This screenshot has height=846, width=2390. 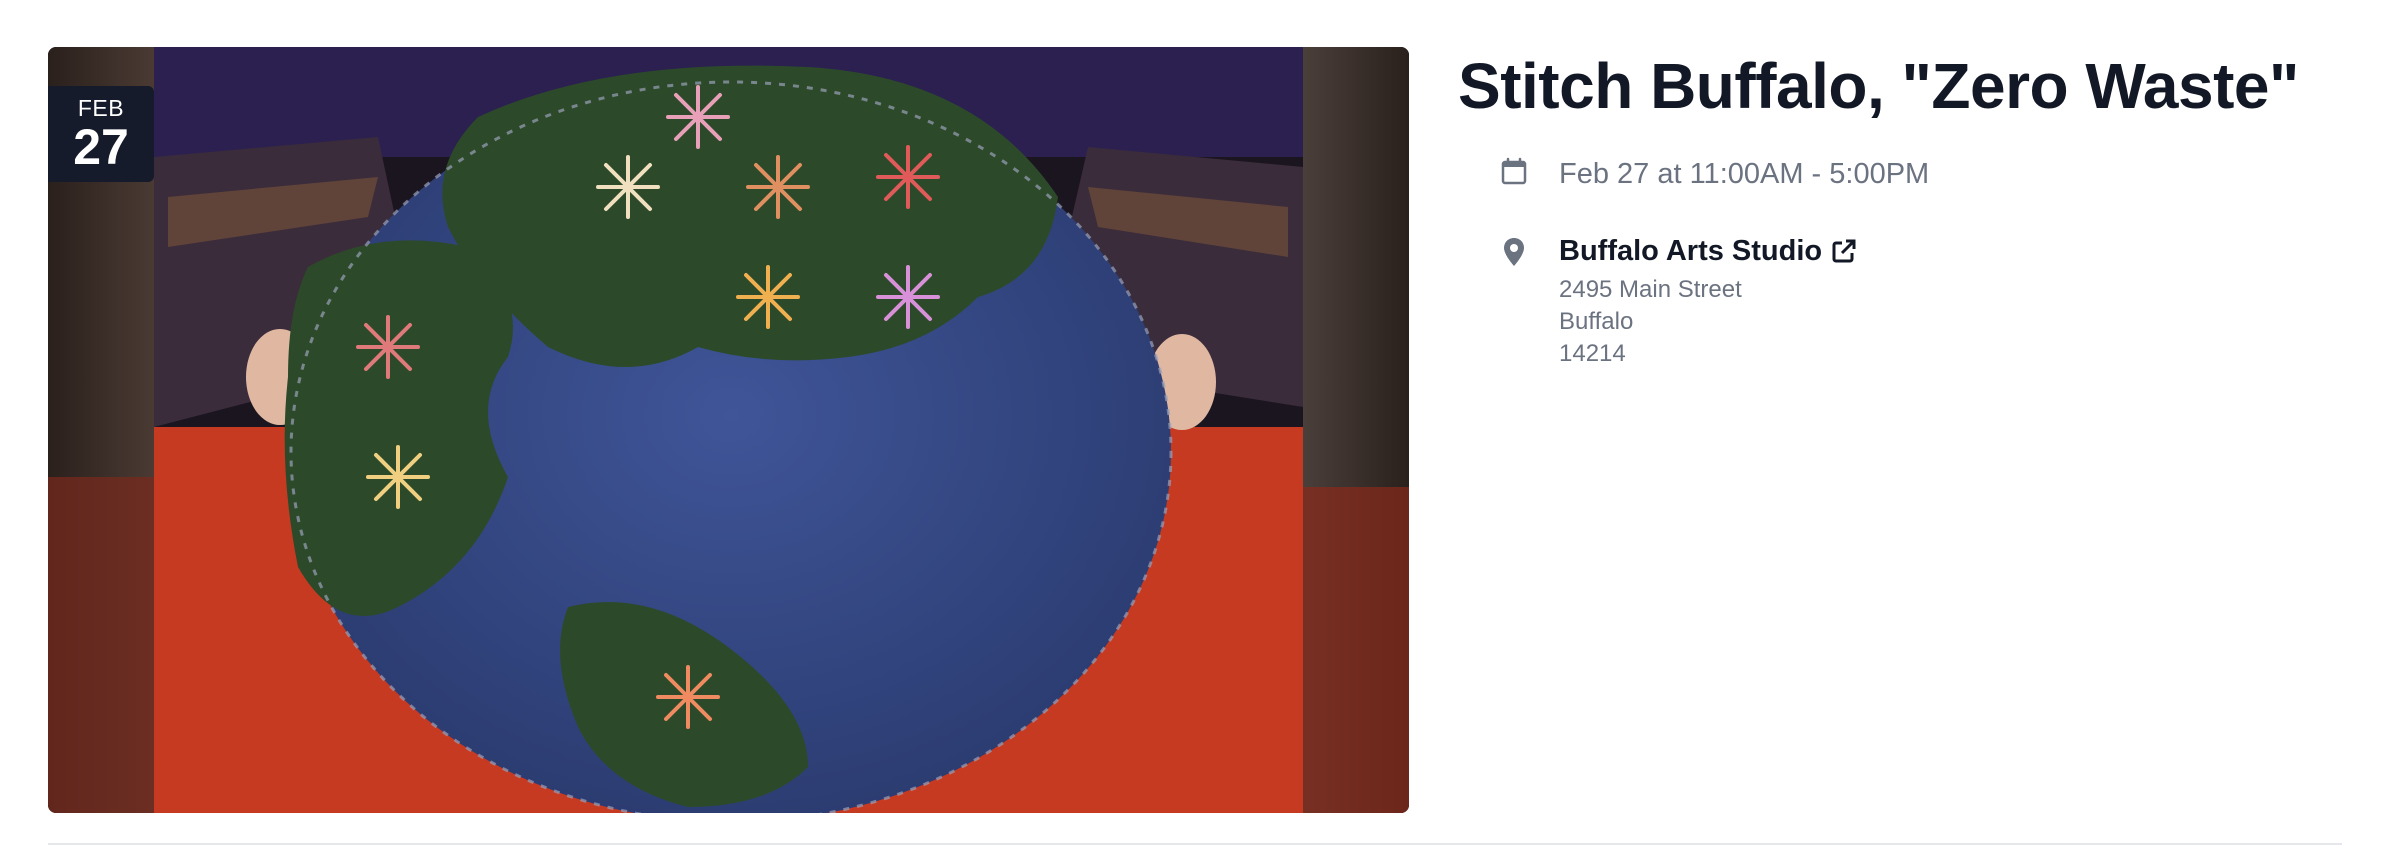 What do you see at coordinates (1514, 171) in the screenshot?
I see `calendar-icon` at bounding box center [1514, 171].